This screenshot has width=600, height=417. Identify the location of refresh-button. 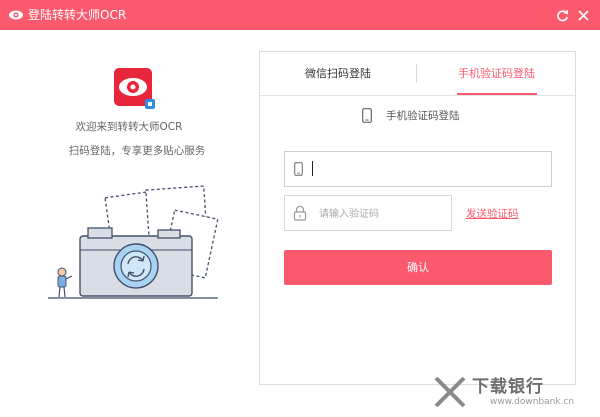
(562, 15).